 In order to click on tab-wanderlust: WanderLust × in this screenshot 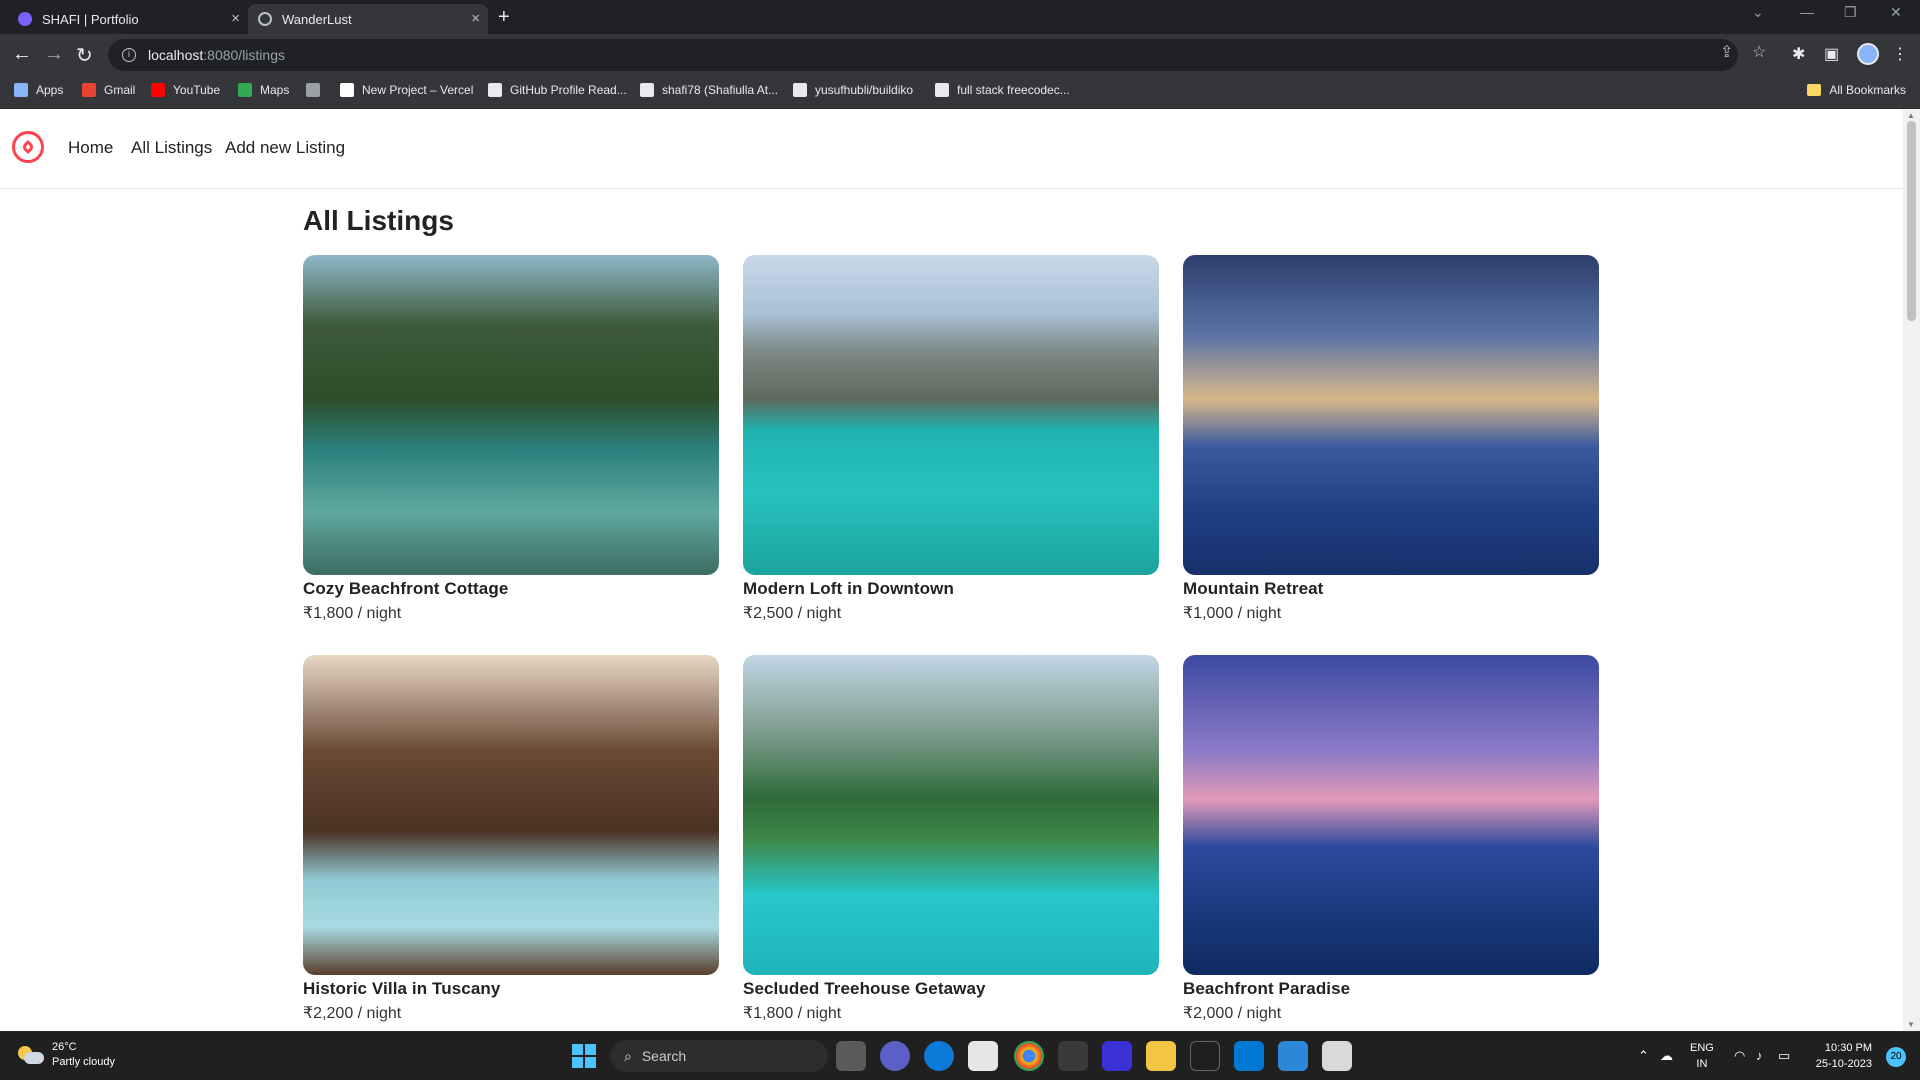, I will do `click(368, 19)`.